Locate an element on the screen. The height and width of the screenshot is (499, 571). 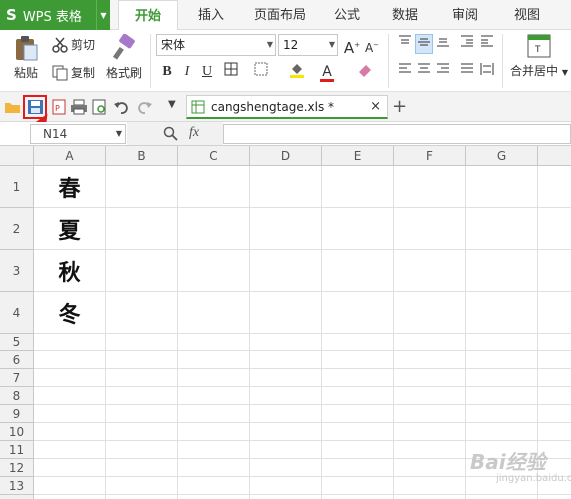
row-header: 13 is located at coordinates (17, 486).